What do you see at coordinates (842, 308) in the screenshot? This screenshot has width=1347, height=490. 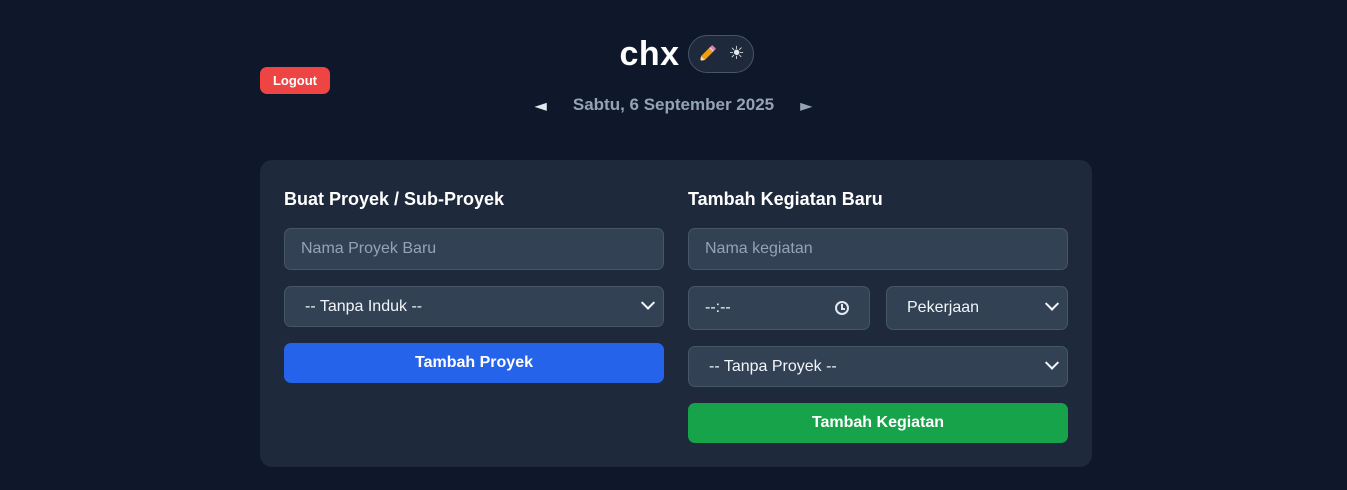 I see `clock-icon` at bounding box center [842, 308].